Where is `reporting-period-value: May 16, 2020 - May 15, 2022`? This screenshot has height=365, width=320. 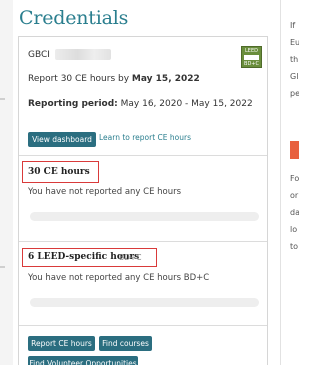
reporting-period-value: May 16, 2020 - May 15, 2022 is located at coordinates (186, 104).